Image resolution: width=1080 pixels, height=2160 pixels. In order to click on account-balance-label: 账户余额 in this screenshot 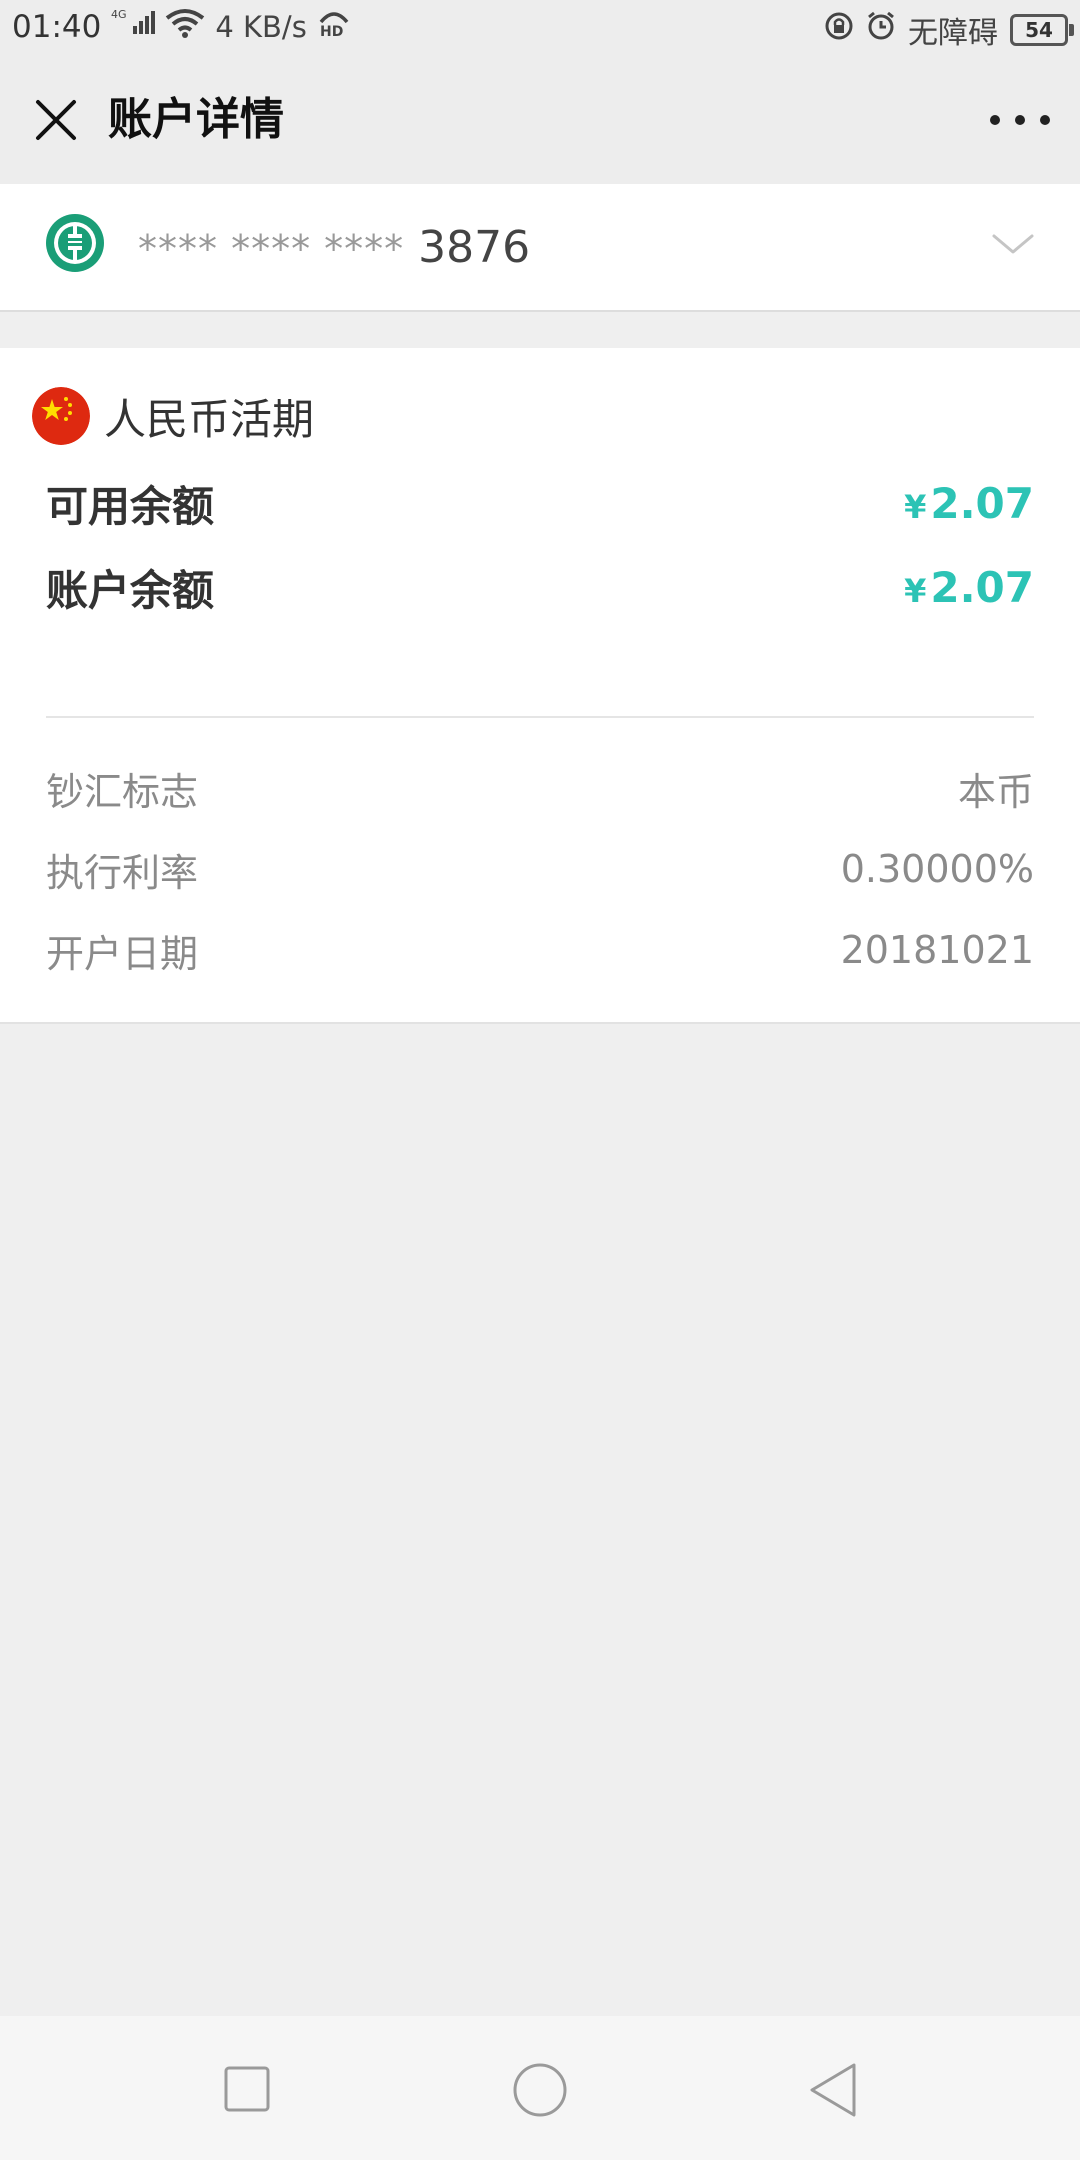, I will do `click(130, 590)`.